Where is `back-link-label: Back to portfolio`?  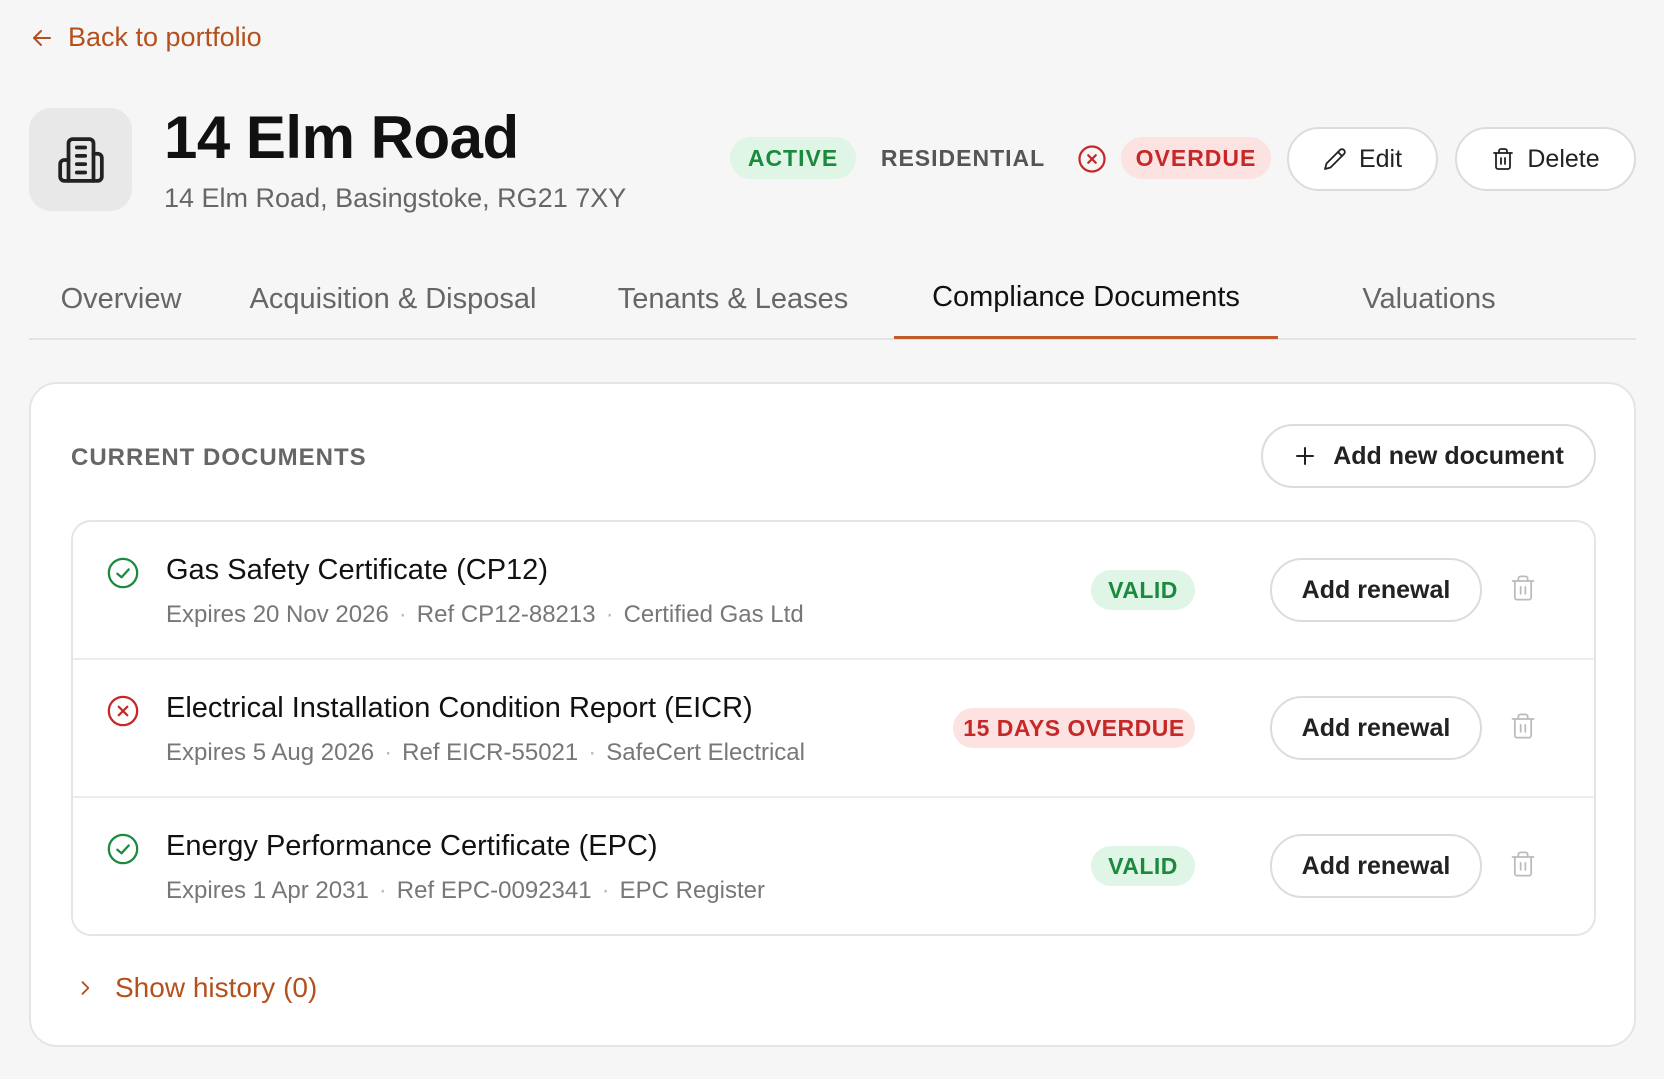 back-link-label: Back to portfolio is located at coordinates (165, 37).